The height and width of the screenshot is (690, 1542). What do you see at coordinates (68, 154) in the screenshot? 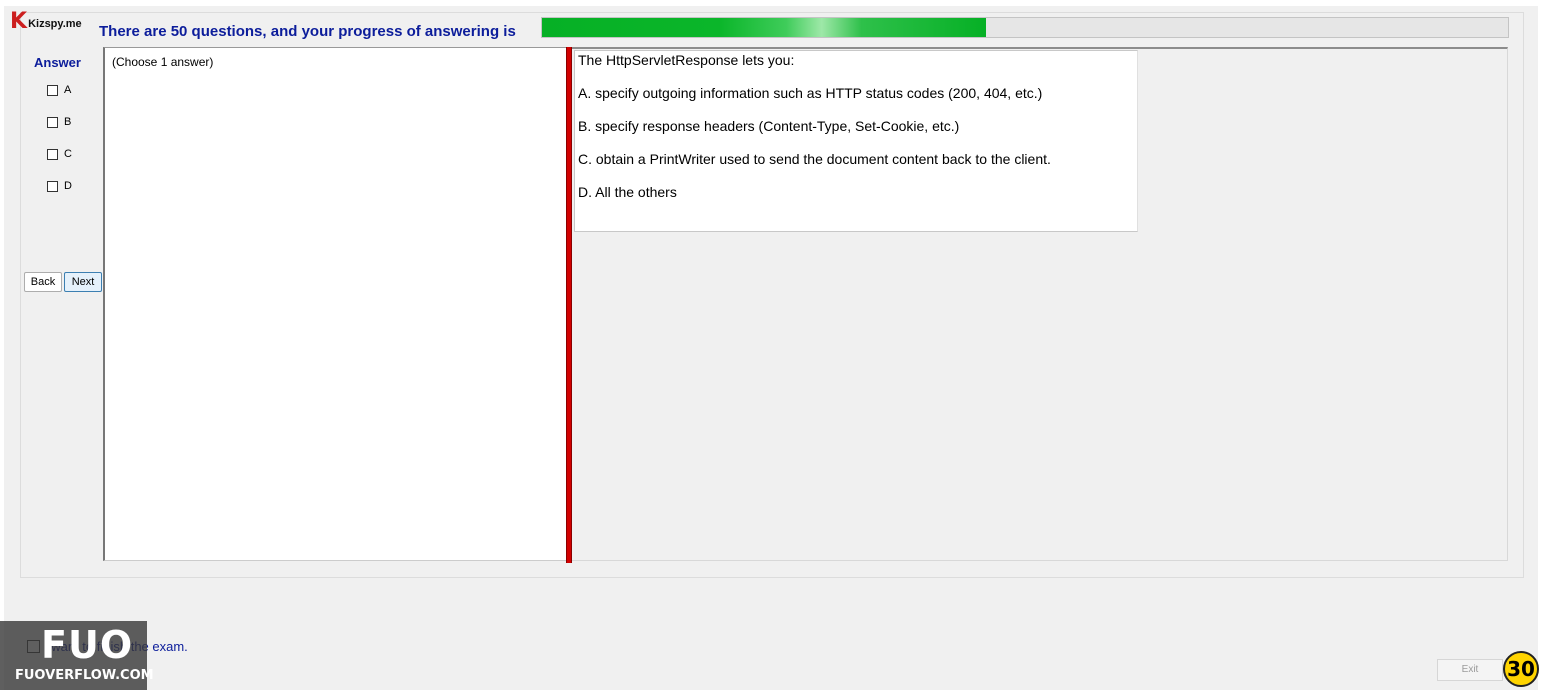
I see `answer-option-label: C` at bounding box center [68, 154].